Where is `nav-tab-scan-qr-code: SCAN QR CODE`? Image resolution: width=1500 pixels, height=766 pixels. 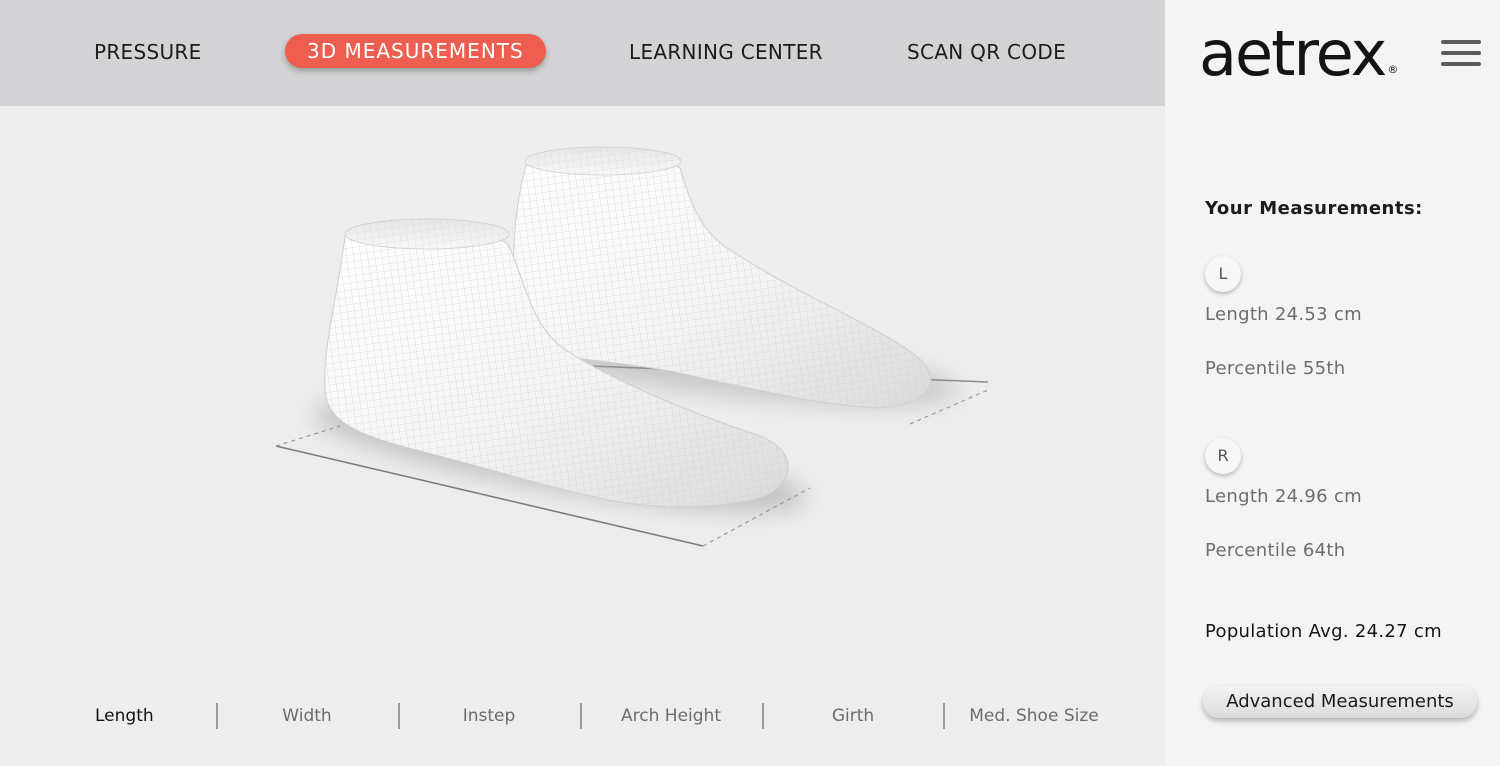 nav-tab-scan-qr-code: SCAN QR CODE is located at coordinates (986, 52).